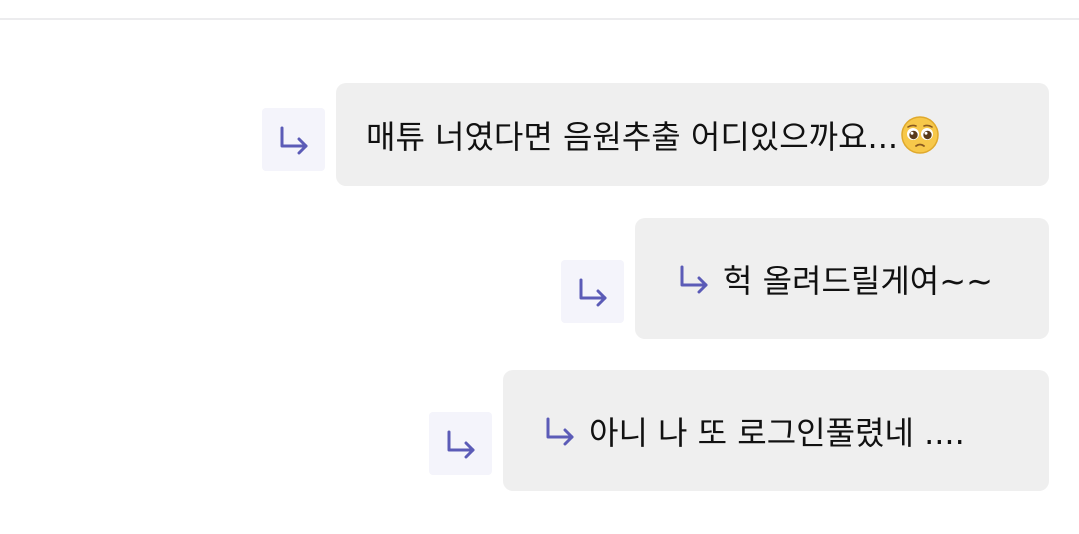 The image size is (1079, 534). I want to click on header-divider, so click(539, 19).